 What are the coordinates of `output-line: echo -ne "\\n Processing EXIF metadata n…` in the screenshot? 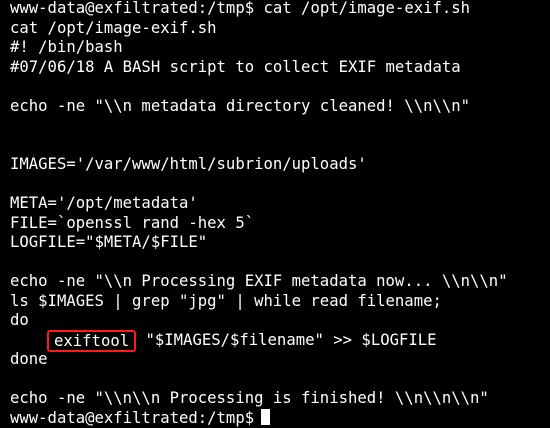 It's located at (259, 281).